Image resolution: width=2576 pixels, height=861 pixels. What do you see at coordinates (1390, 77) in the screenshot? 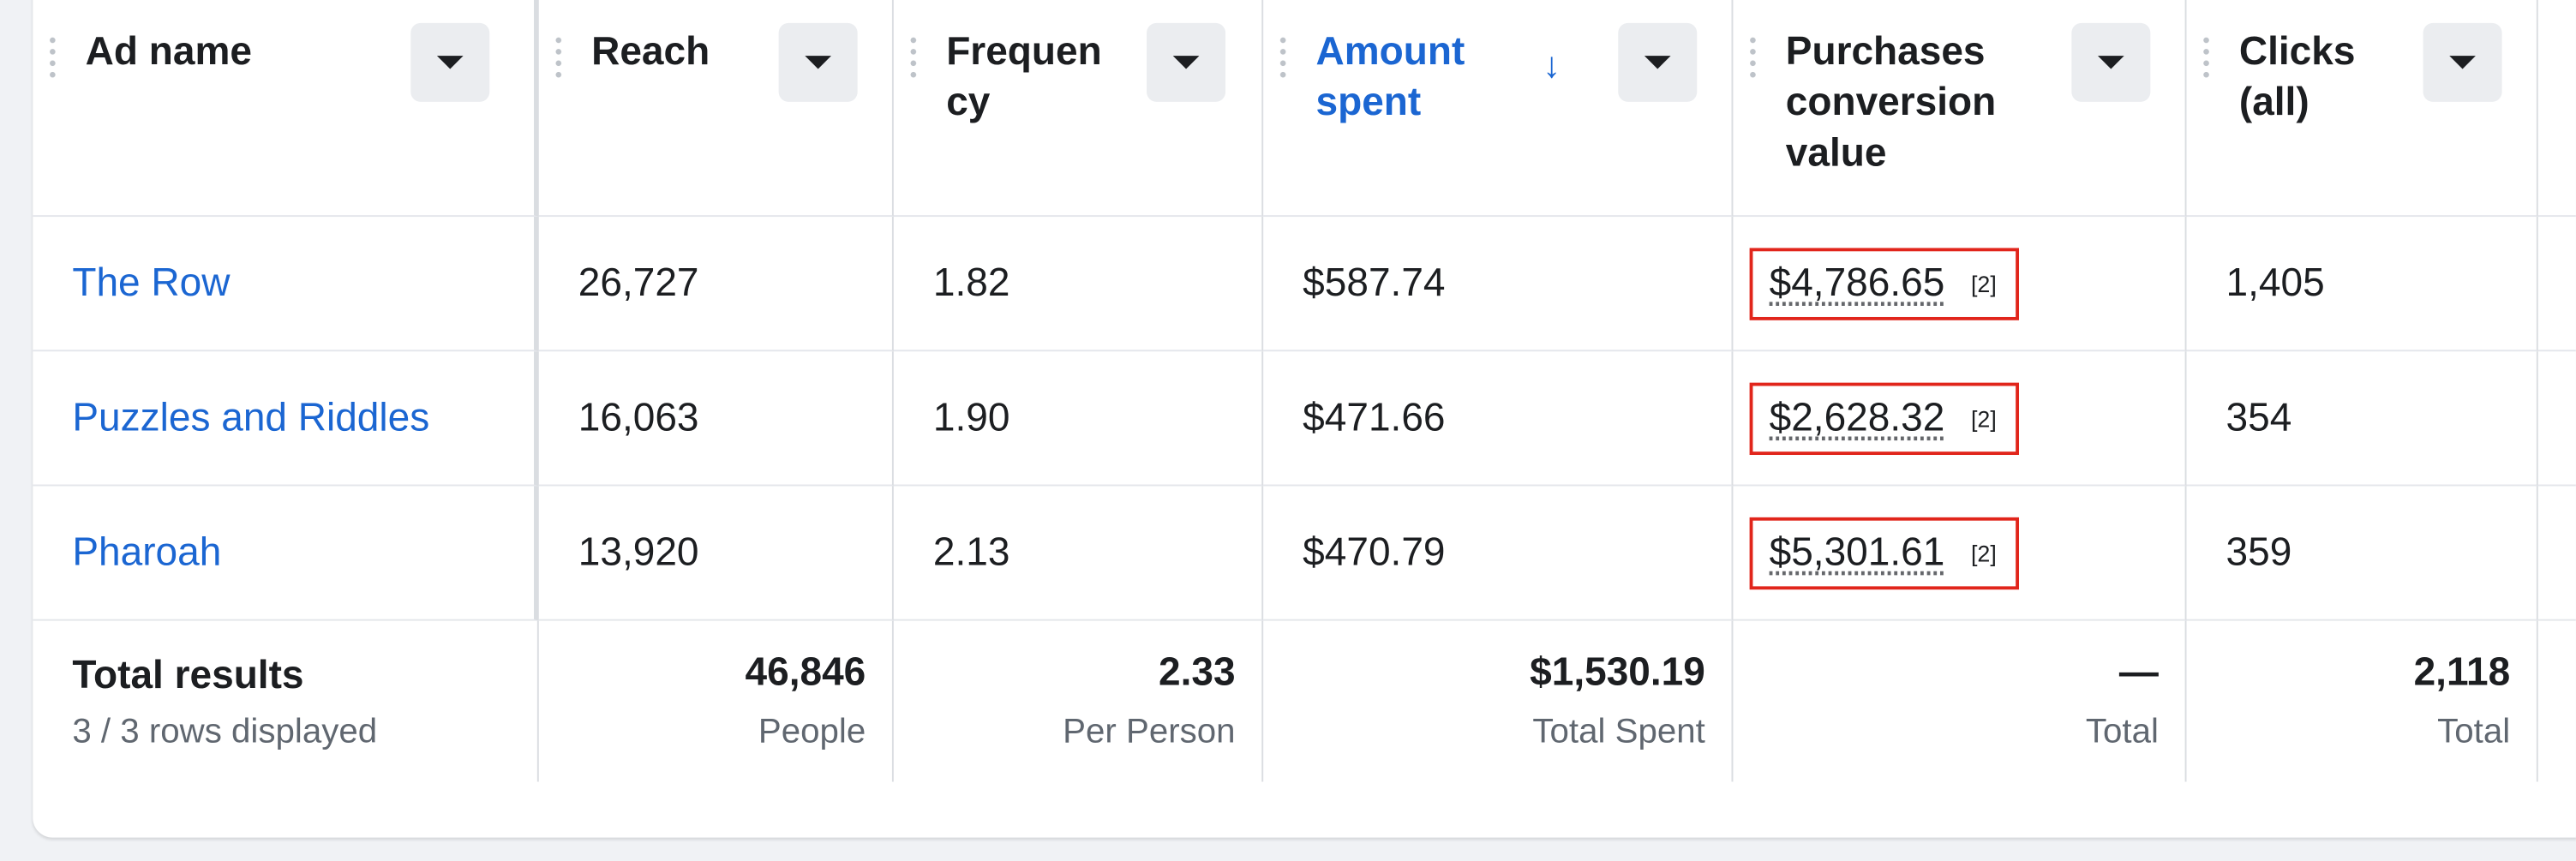
I see `col-header-label: Amount spent` at bounding box center [1390, 77].